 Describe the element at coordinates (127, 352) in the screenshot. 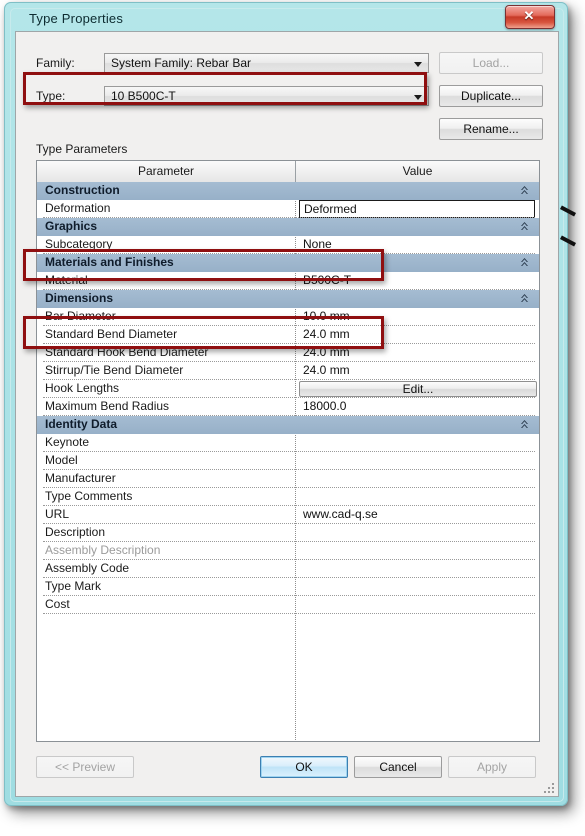

I see `parameter-name: Standard Hook Bend Diameter` at that location.